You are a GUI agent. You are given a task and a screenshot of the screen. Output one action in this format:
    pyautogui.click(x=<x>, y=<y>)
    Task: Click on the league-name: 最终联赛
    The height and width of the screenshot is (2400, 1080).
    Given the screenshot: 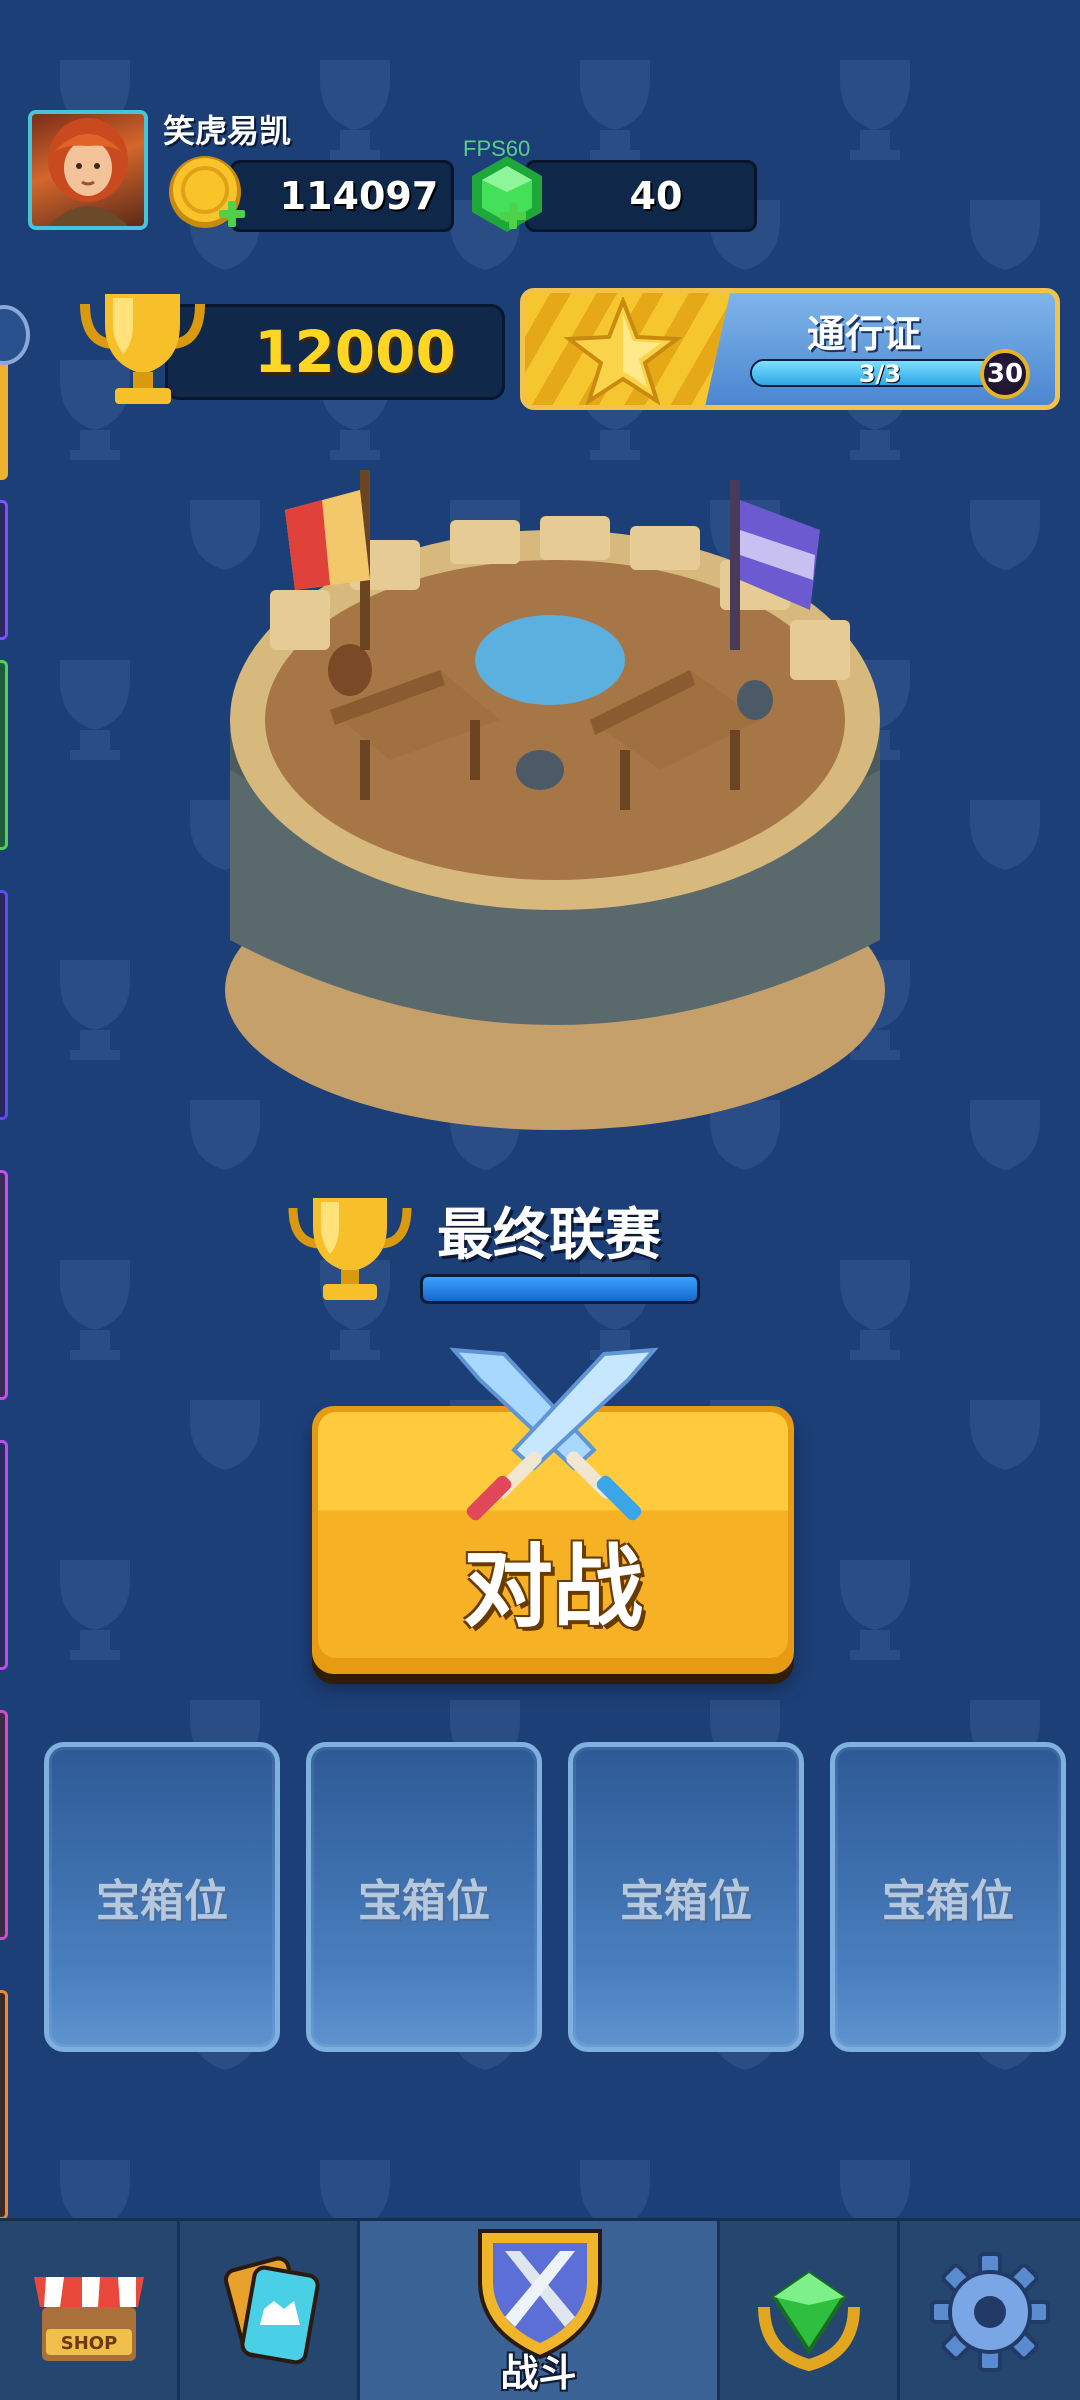 What is the action you would take?
    pyautogui.click(x=549, y=1235)
    